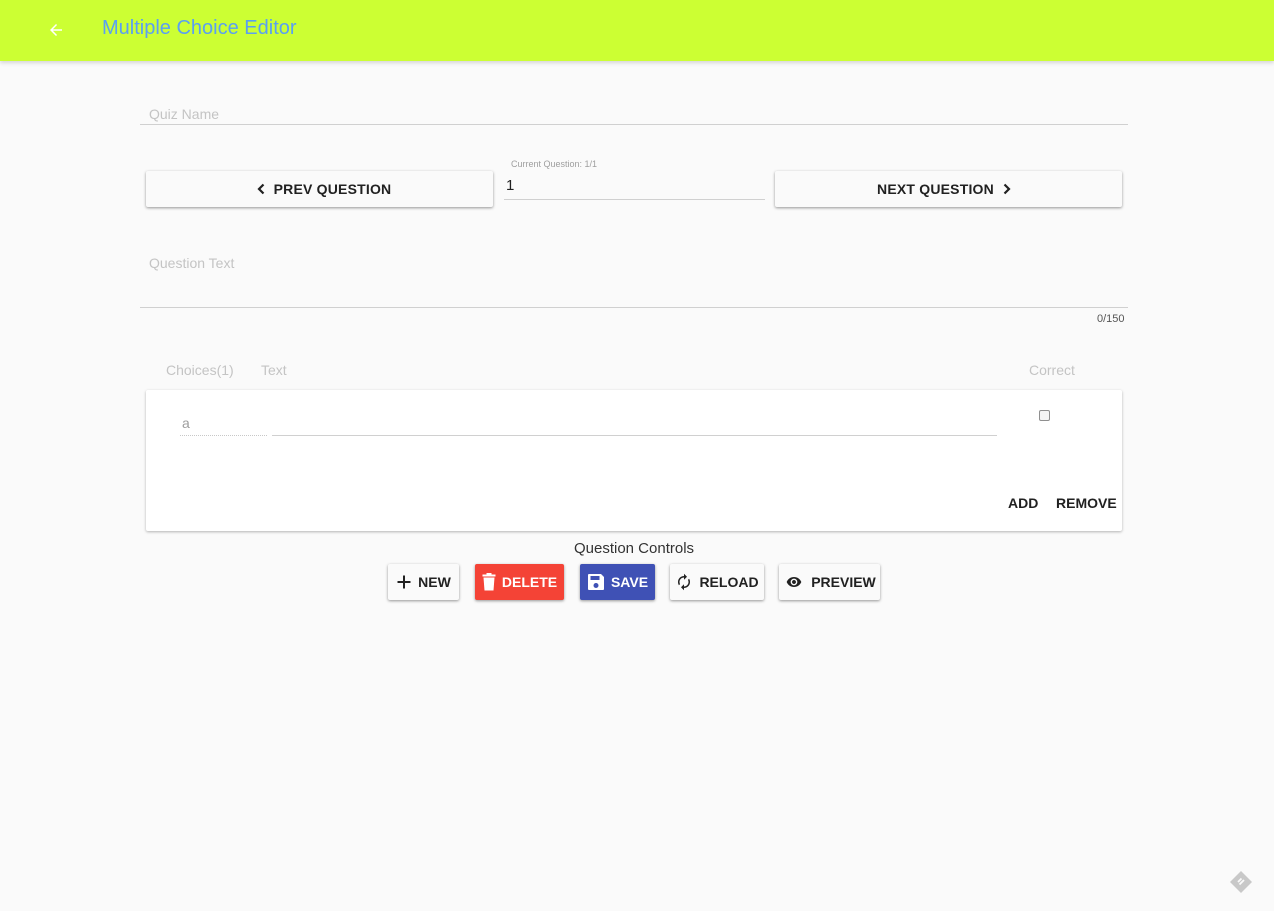  I want to click on floppy-disk-icon, so click(595, 582).